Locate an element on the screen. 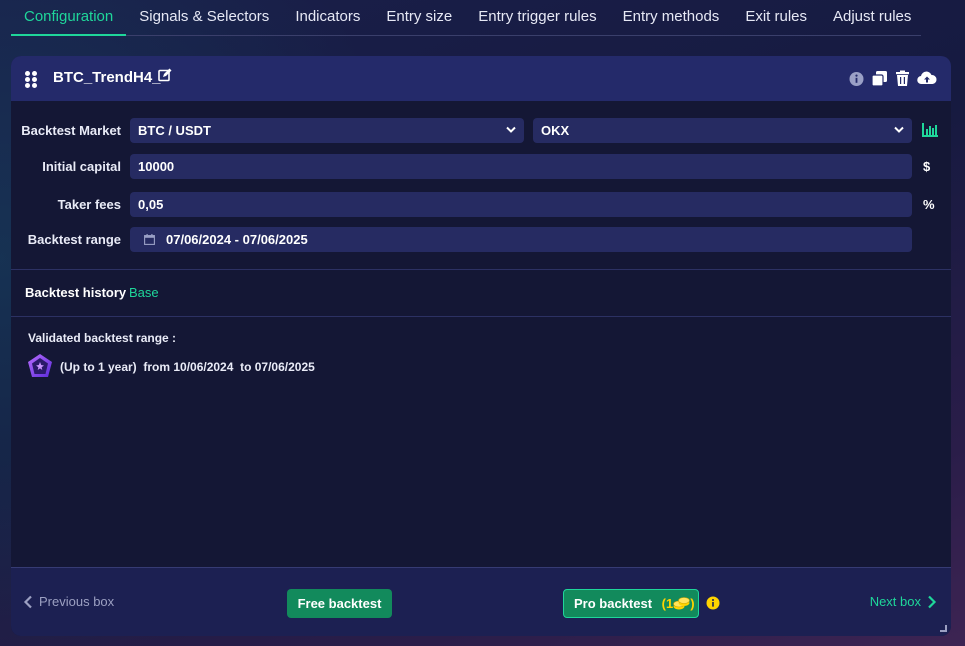  tab-signals-selectors: Signals & Selectors is located at coordinates (204, 18).